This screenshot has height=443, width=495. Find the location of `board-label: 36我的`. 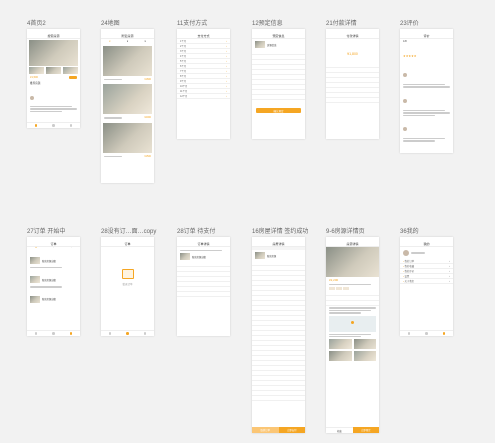

board-label: 36我的 is located at coordinates (409, 232).